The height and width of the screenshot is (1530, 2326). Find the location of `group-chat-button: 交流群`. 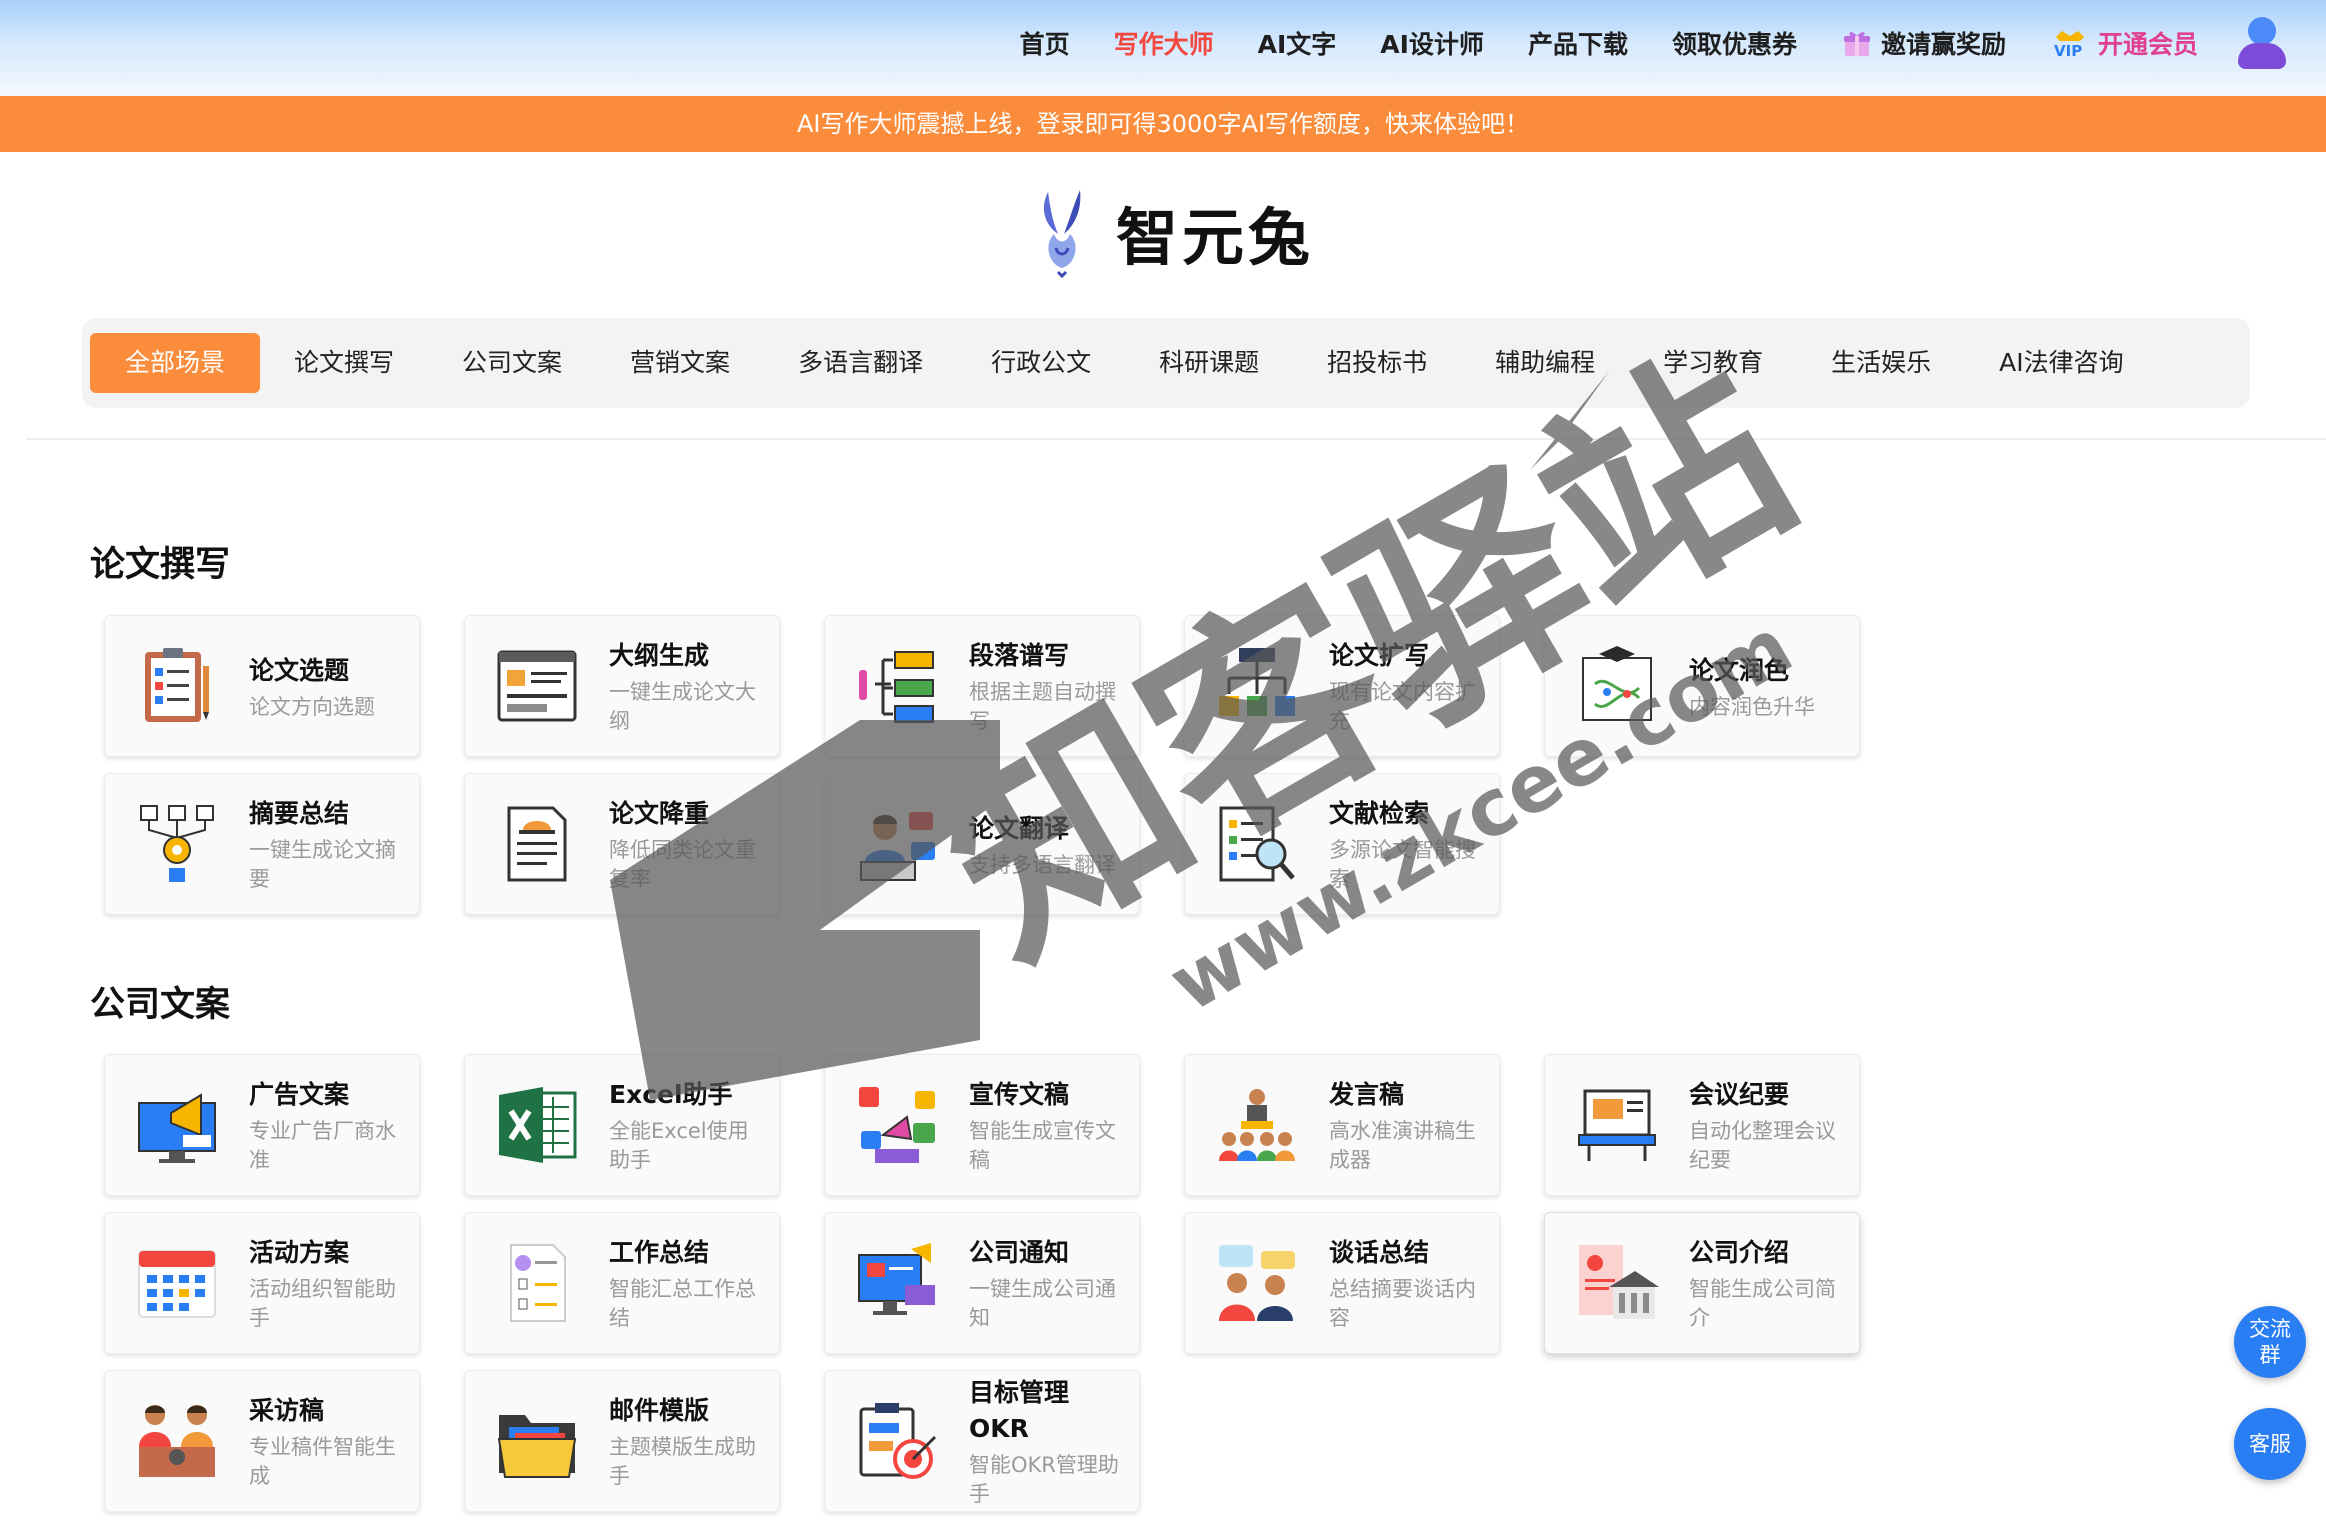

group-chat-button: 交流群 is located at coordinates (2270, 1342).